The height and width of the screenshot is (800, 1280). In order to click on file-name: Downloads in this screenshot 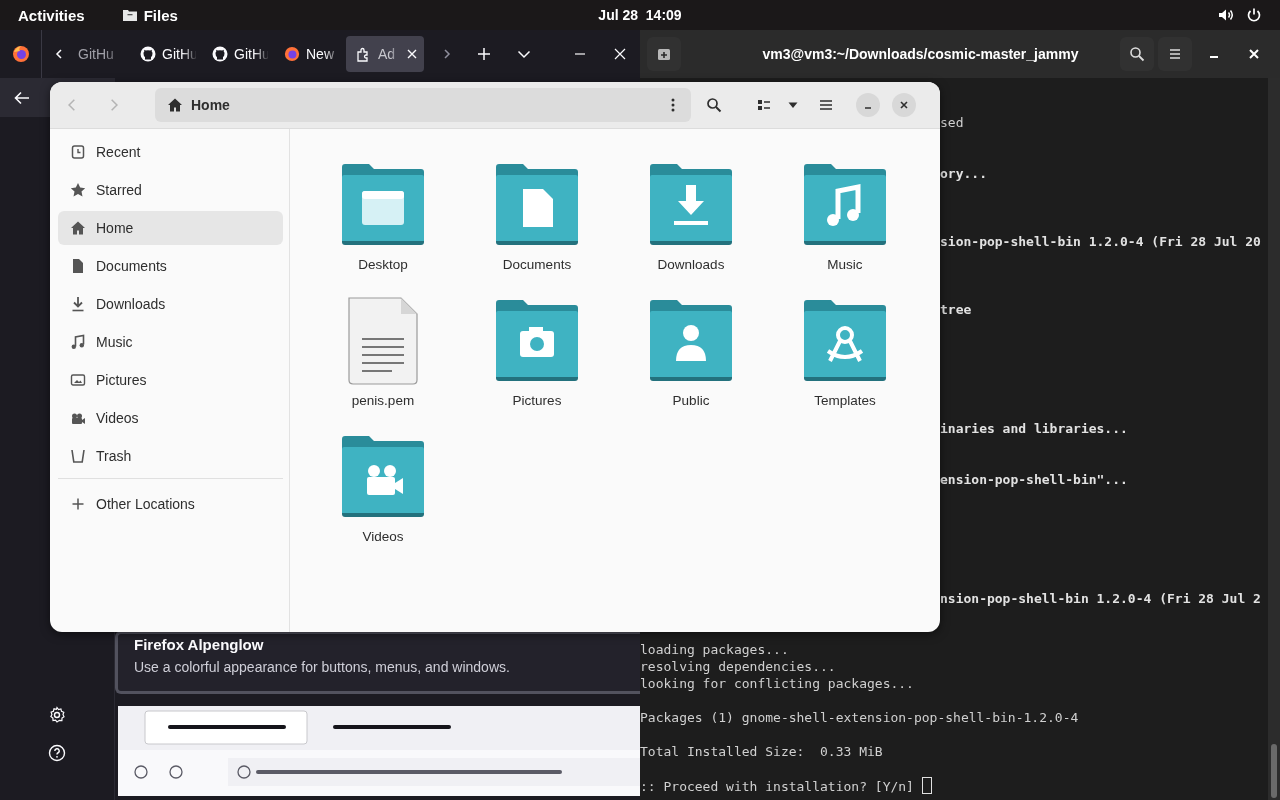, I will do `click(691, 264)`.